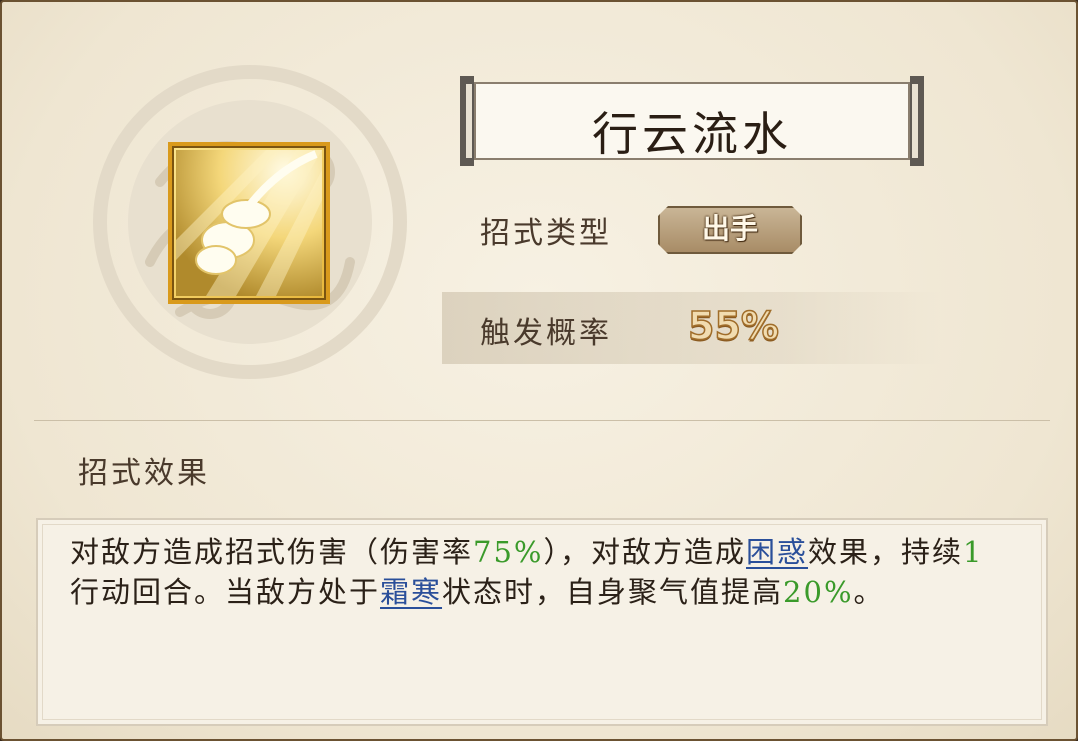 The height and width of the screenshot is (741, 1078). Describe the element at coordinates (733, 326) in the screenshot. I see `trigger-rate-value: 55%` at that location.